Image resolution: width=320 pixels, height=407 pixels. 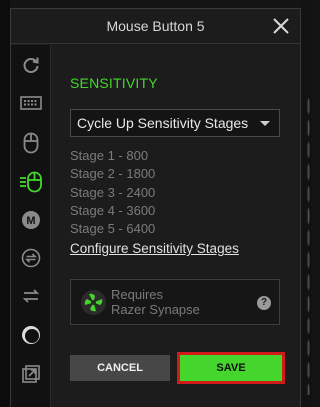 I want to click on dialog-title: Mouse Button 5, so click(x=155, y=26).